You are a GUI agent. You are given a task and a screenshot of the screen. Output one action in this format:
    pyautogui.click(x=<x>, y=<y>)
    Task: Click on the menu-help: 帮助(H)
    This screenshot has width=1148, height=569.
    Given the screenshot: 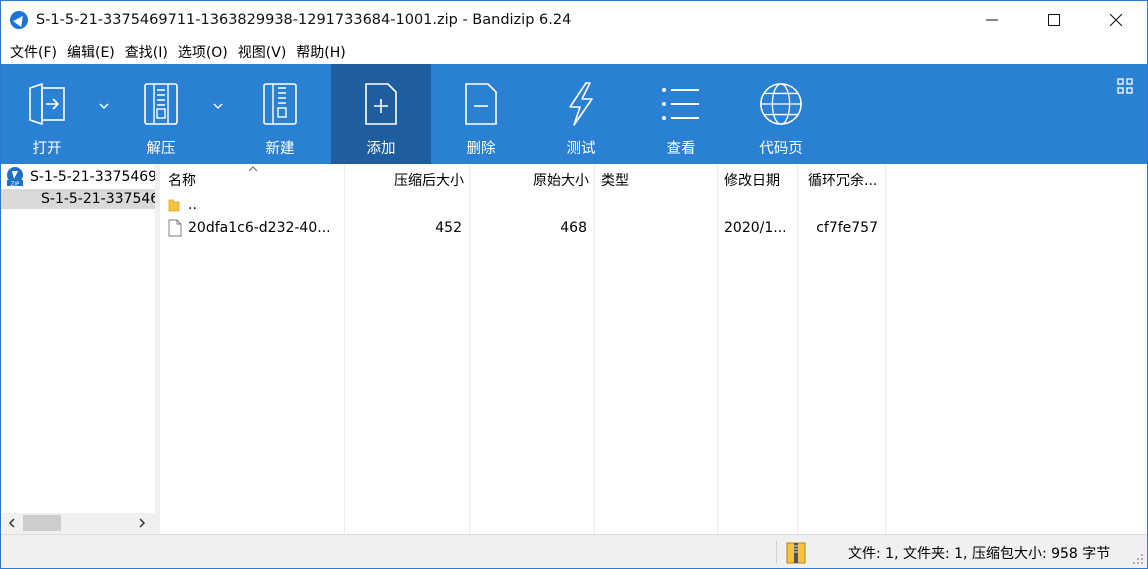 What is the action you would take?
    pyautogui.click(x=320, y=52)
    